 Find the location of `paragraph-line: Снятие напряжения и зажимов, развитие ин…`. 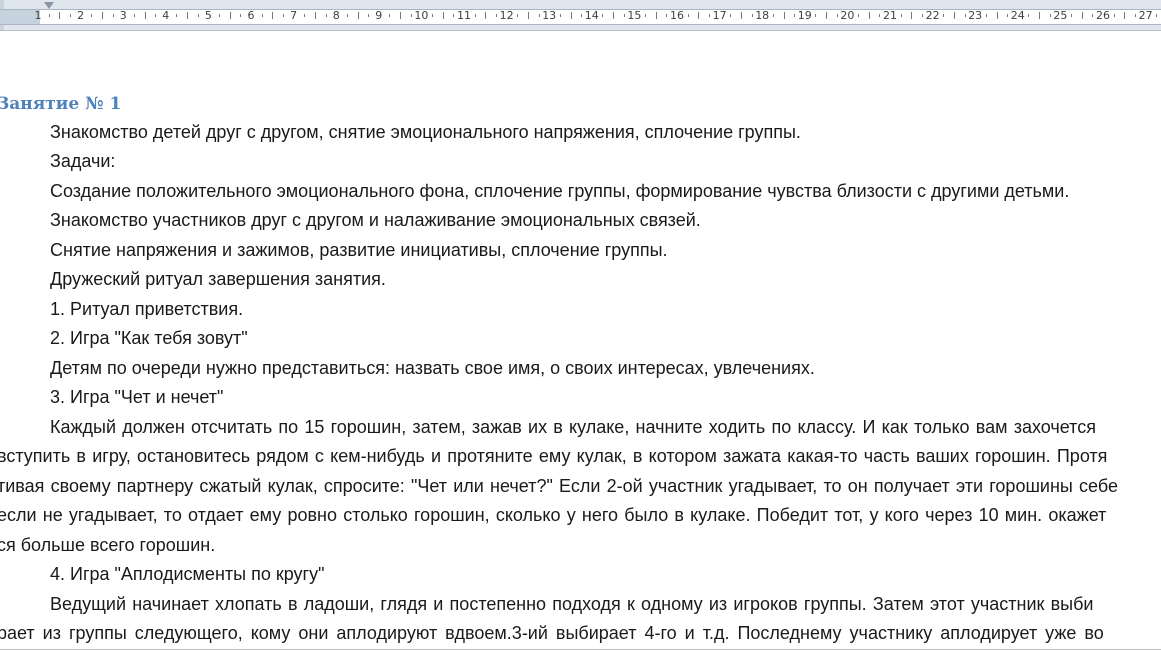

paragraph-line: Снятие напряжения и зажимов, развитие ин… is located at coordinates (359, 250).